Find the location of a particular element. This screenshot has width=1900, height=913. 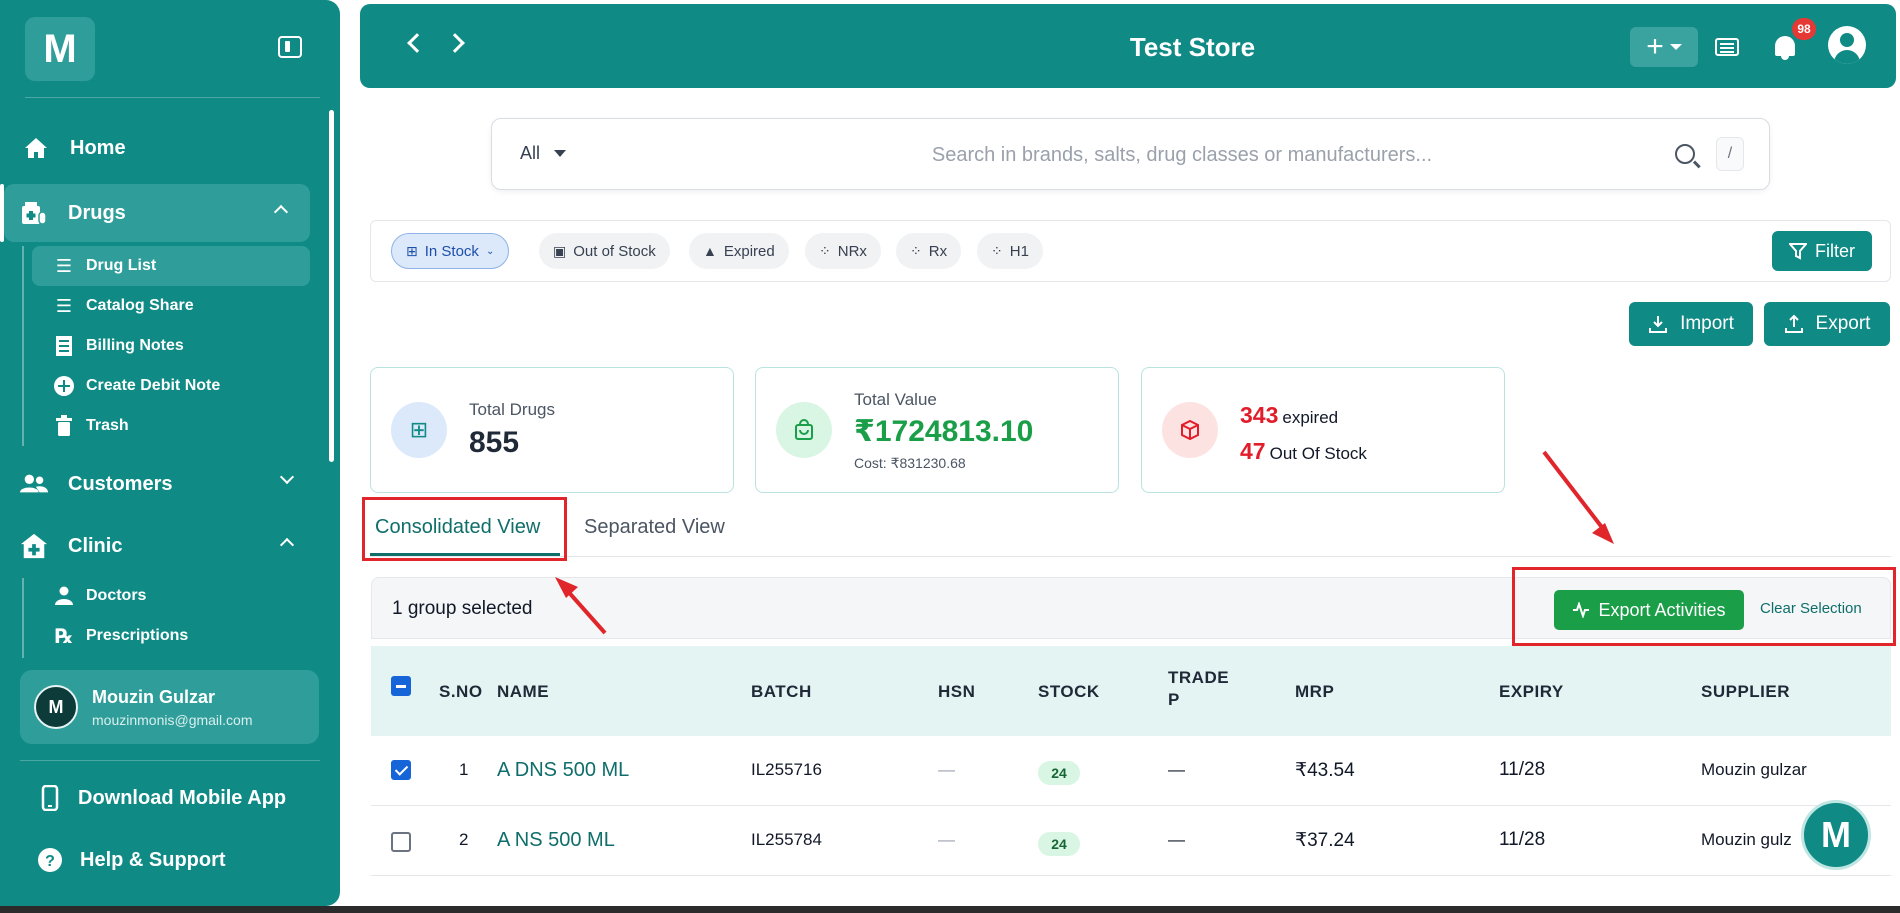

chevron-down-icon: ⌄ is located at coordinates (490, 251).